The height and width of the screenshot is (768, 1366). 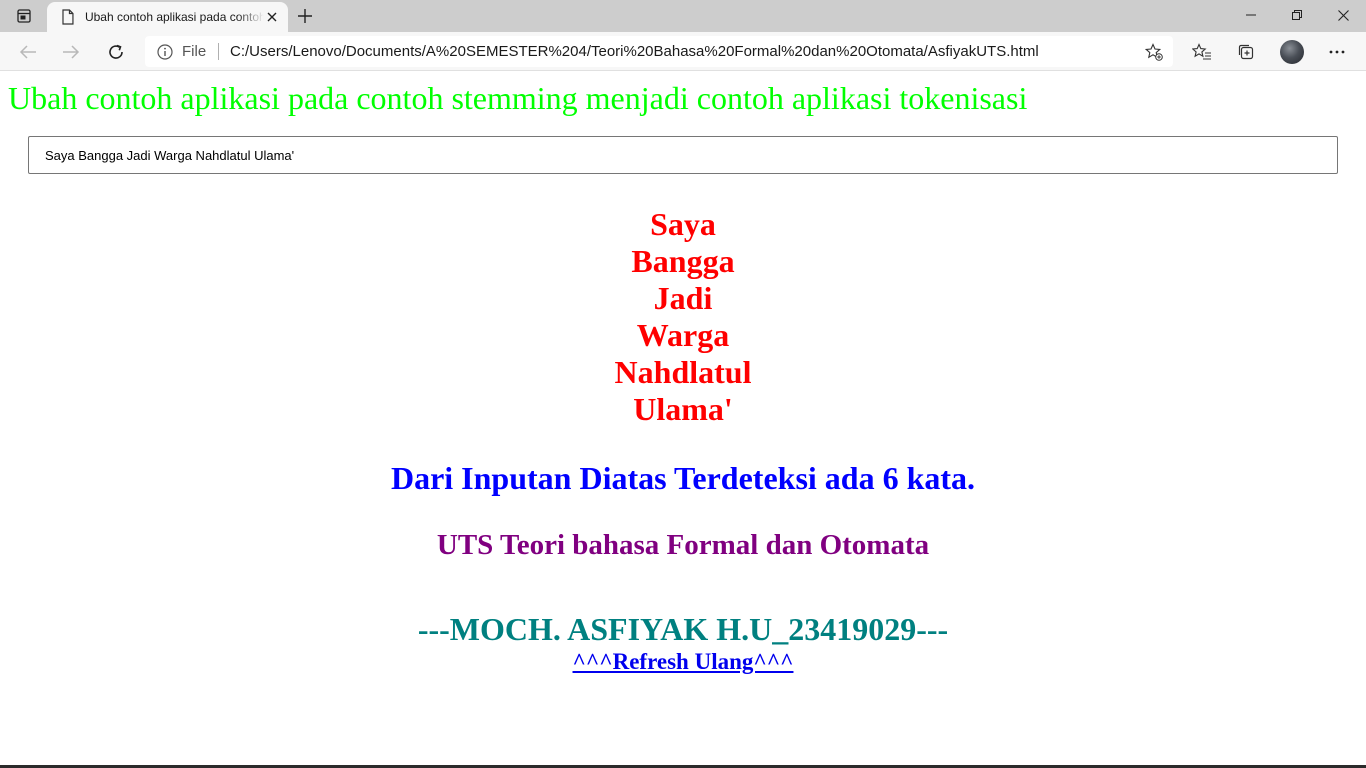 I want to click on tab-close-button, so click(x=272, y=17).